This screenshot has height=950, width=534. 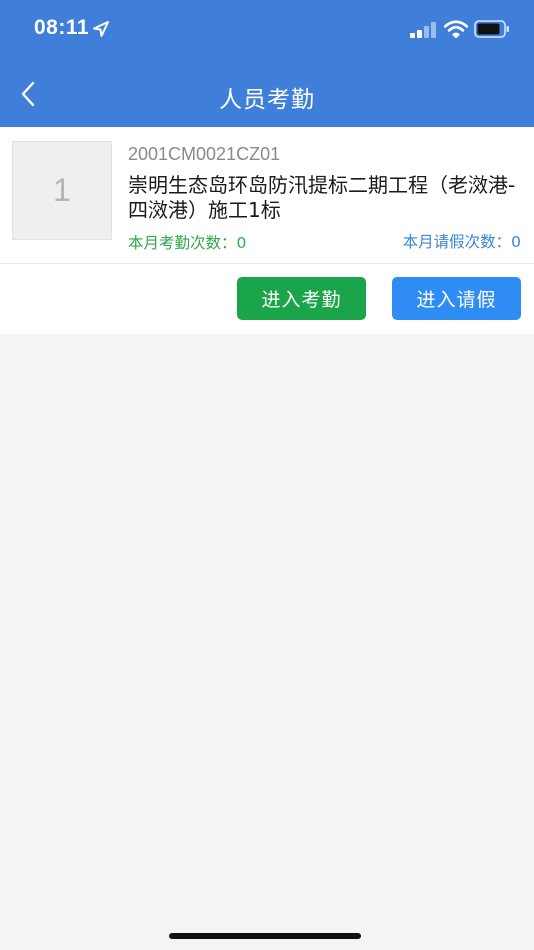 What do you see at coordinates (322, 197) in the screenshot?
I see `project-name: 崇明生态岛环岛防汛提标二期工程（老滧港-四滧港）施工1标` at bounding box center [322, 197].